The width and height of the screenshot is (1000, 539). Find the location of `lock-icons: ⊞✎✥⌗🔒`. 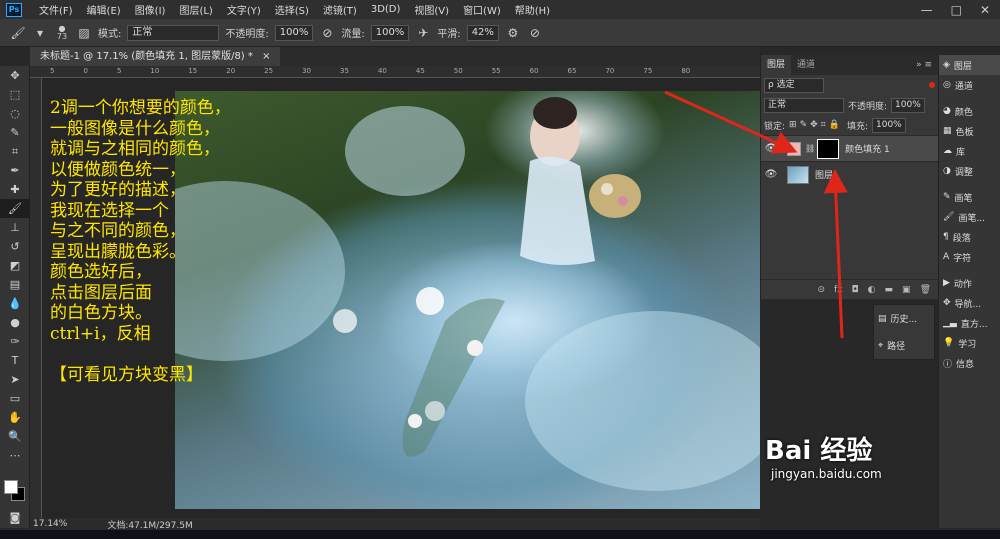

lock-icons: ⊞✎✥⌗🔒 is located at coordinates (816, 125).